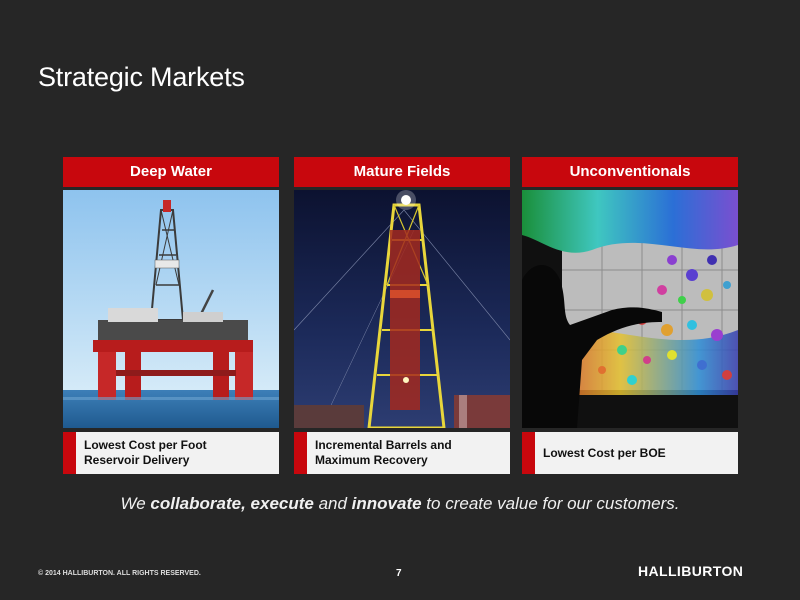 The image size is (800, 600). I want to click on card-caption-text: Lowest Cost per BOE, so click(604, 452).